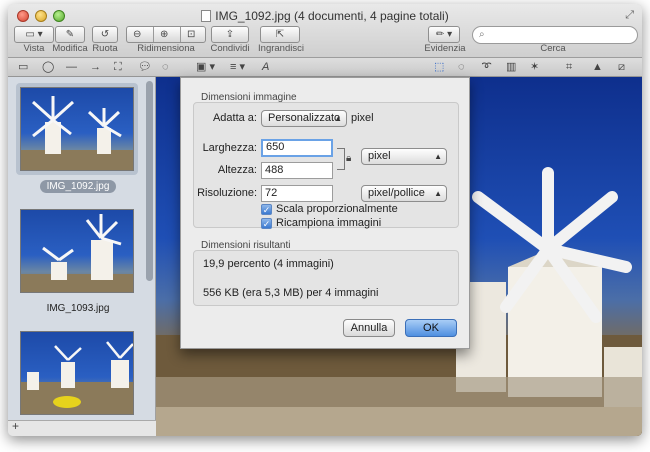 The width and height of the screenshot is (650, 452). I want to click on elliptical-select-icon: ◌, so click(461, 67).